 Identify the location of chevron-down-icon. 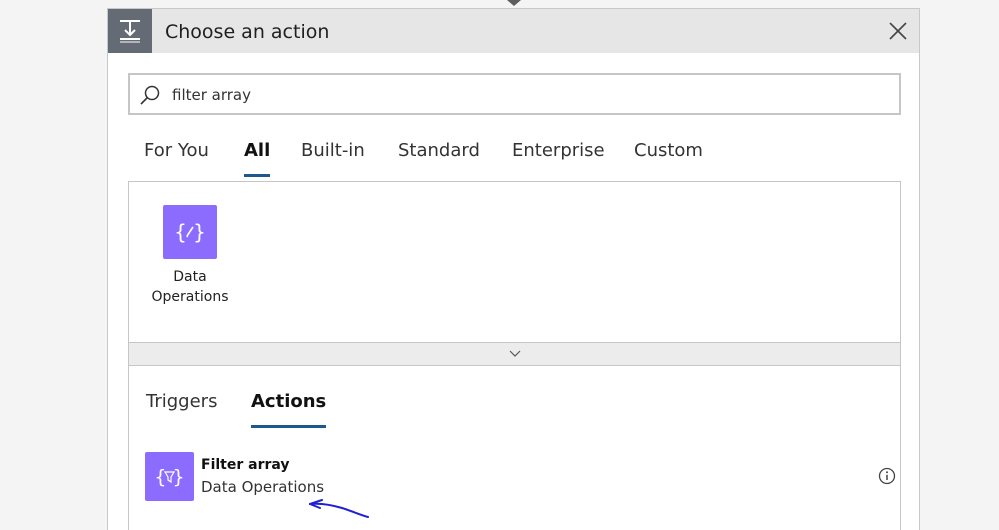
(515, 353).